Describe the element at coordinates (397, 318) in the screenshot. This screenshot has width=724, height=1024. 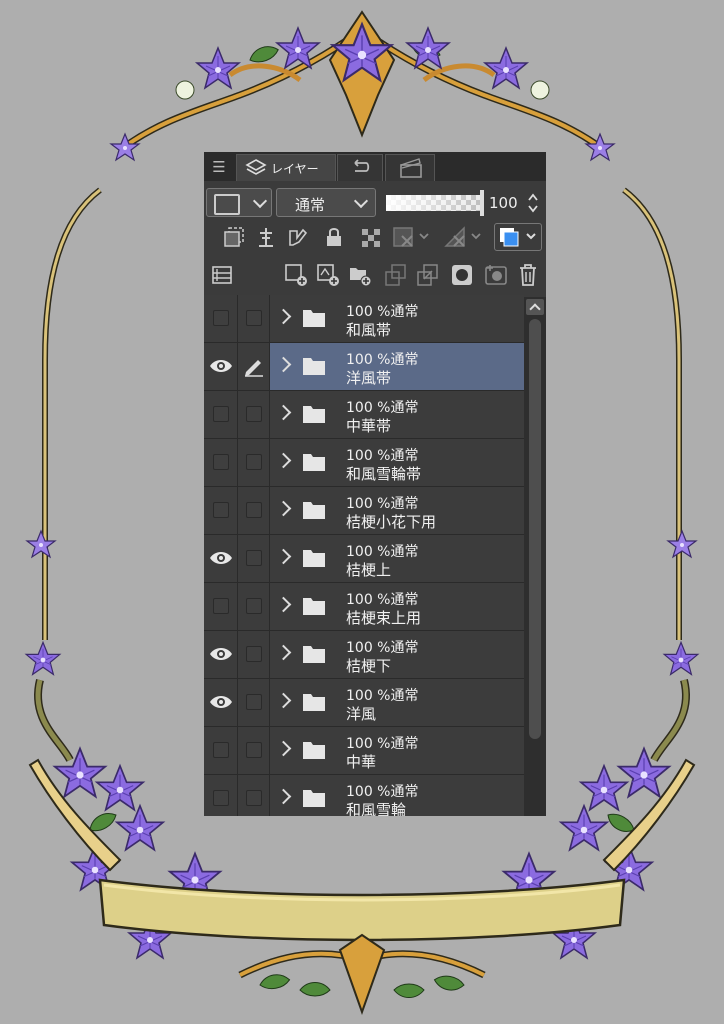
I see `layer-name-cell: 100 %通常 和風帯` at that location.